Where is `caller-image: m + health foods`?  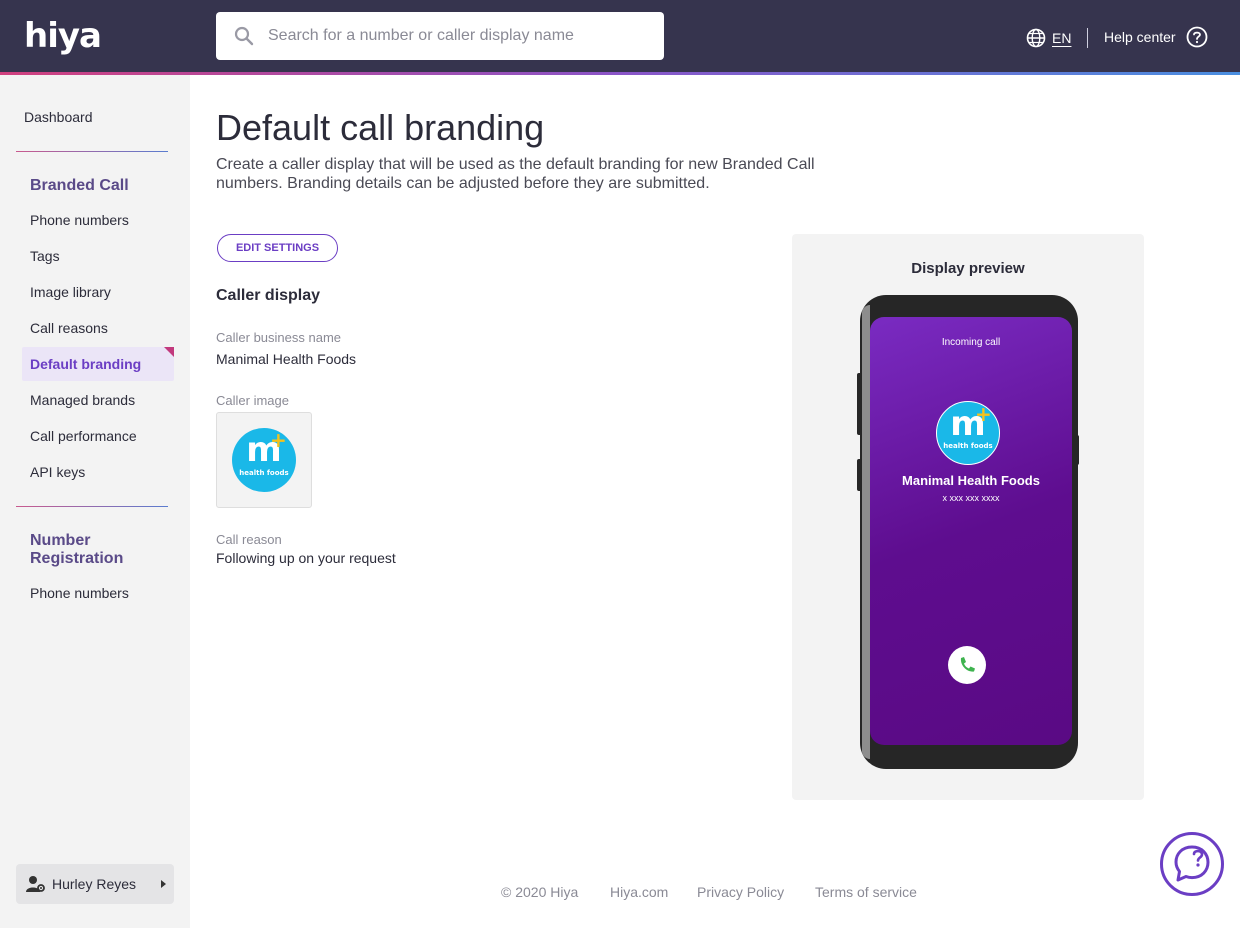 caller-image: m + health foods is located at coordinates (264, 460).